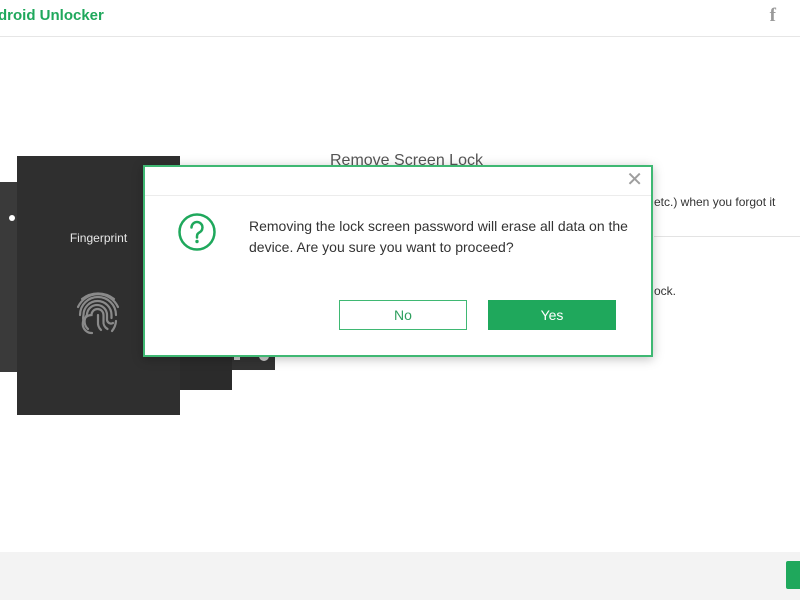 The width and height of the screenshot is (800, 600). I want to click on footer-bar, so click(400, 576).